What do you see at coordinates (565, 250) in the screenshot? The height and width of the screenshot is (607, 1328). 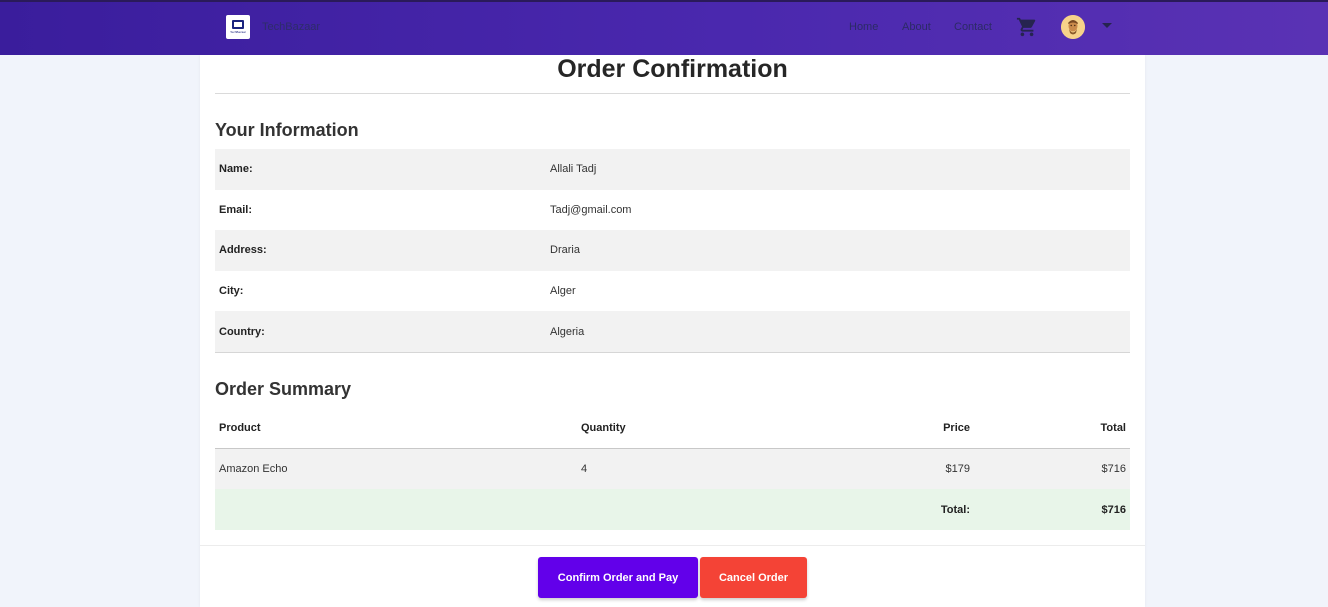 I see `info-value: Draria` at bounding box center [565, 250].